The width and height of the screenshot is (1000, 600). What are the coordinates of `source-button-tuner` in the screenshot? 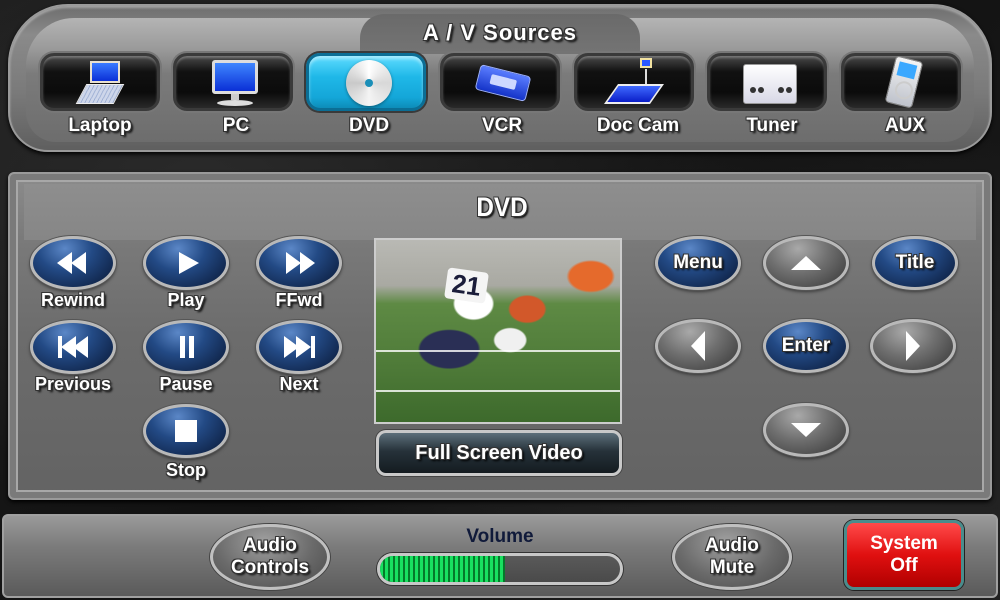 It's located at (767, 82).